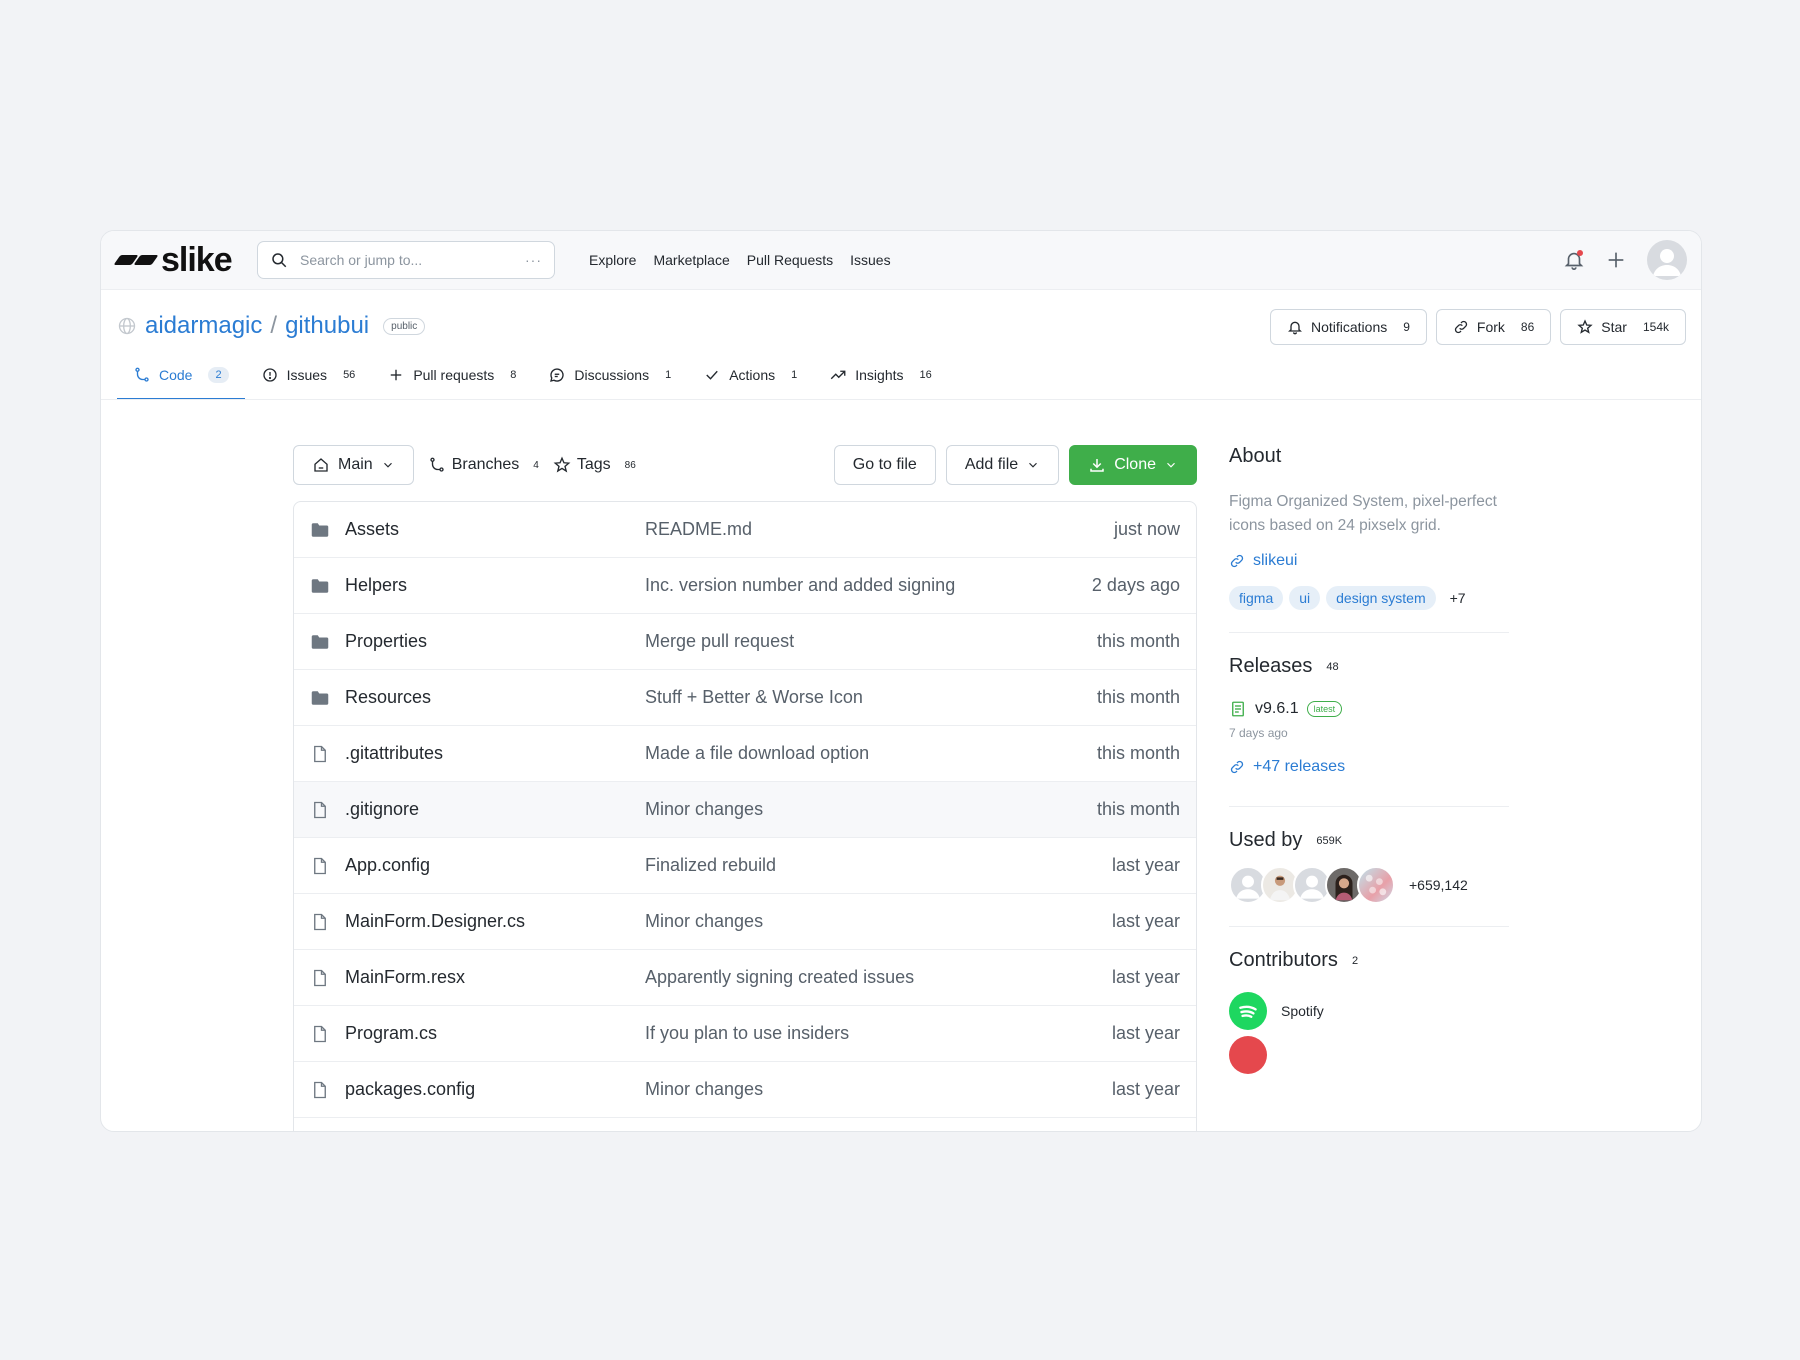  What do you see at coordinates (308, 375) in the screenshot?
I see `tab-issues: Issues 56` at bounding box center [308, 375].